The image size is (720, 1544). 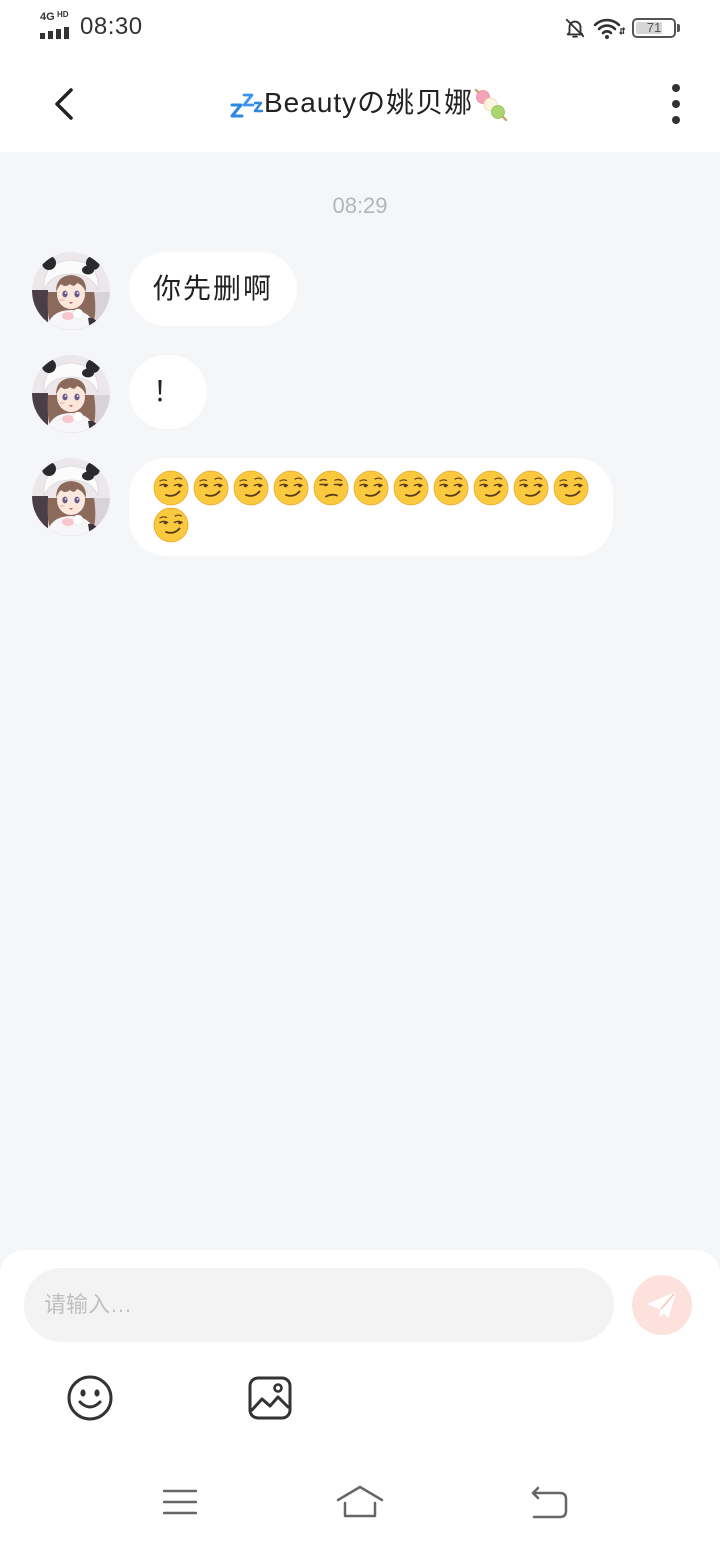 What do you see at coordinates (63, 14) in the screenshot?
I see `network-badge: HD` at bounding box center [63, 14].